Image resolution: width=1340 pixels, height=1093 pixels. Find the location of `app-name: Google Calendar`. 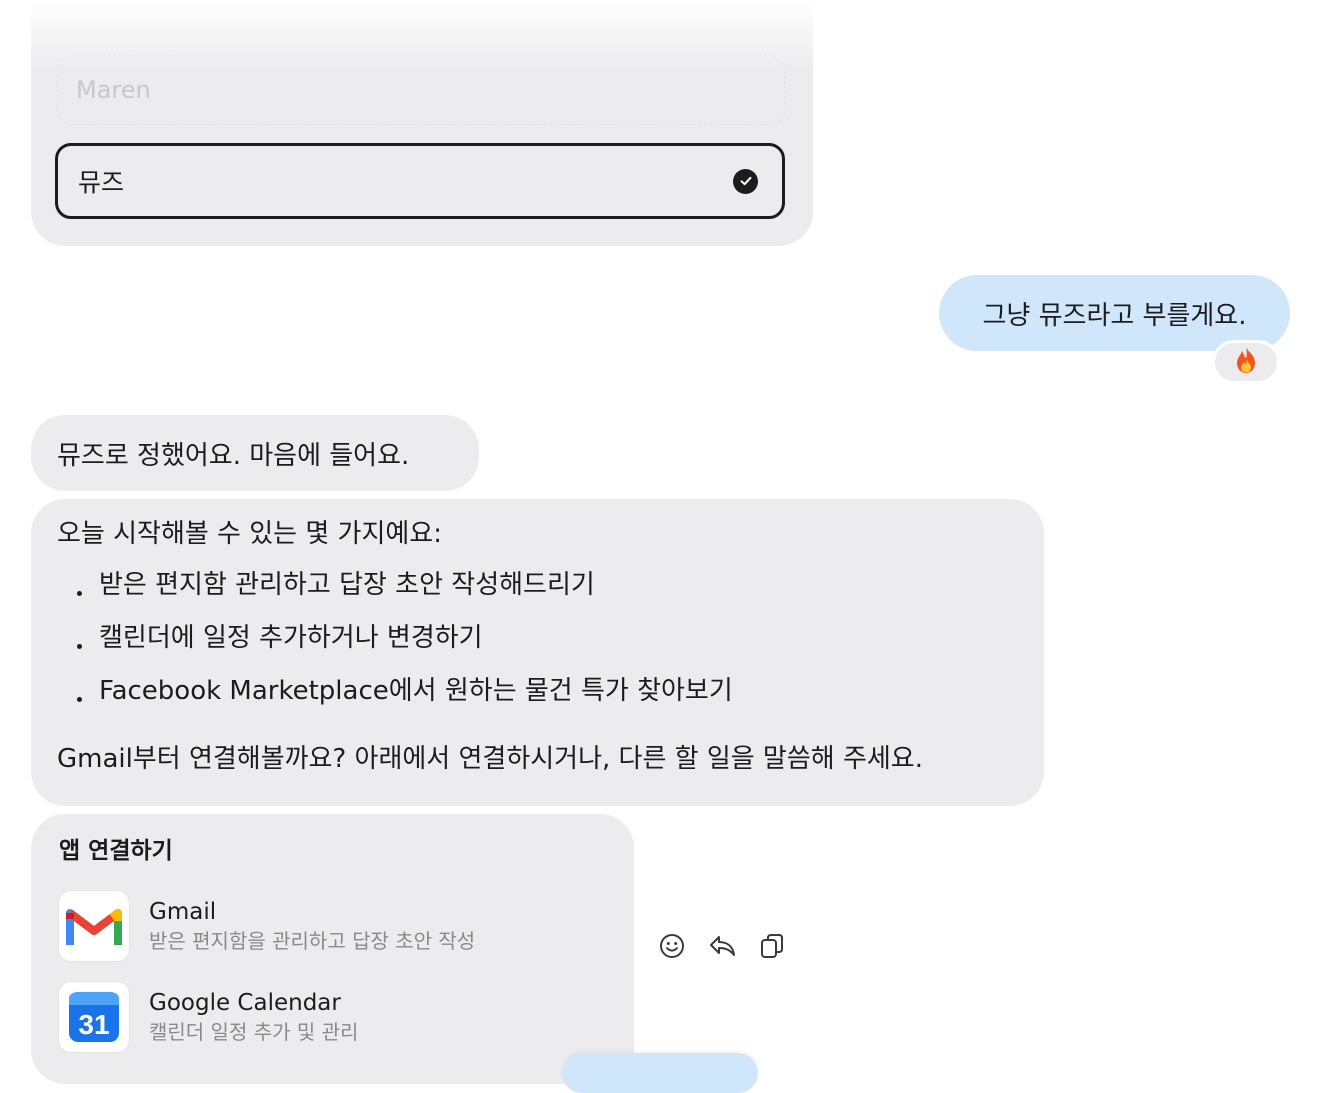

app-name: Google Calendar is located at coordinates (245, 1003).